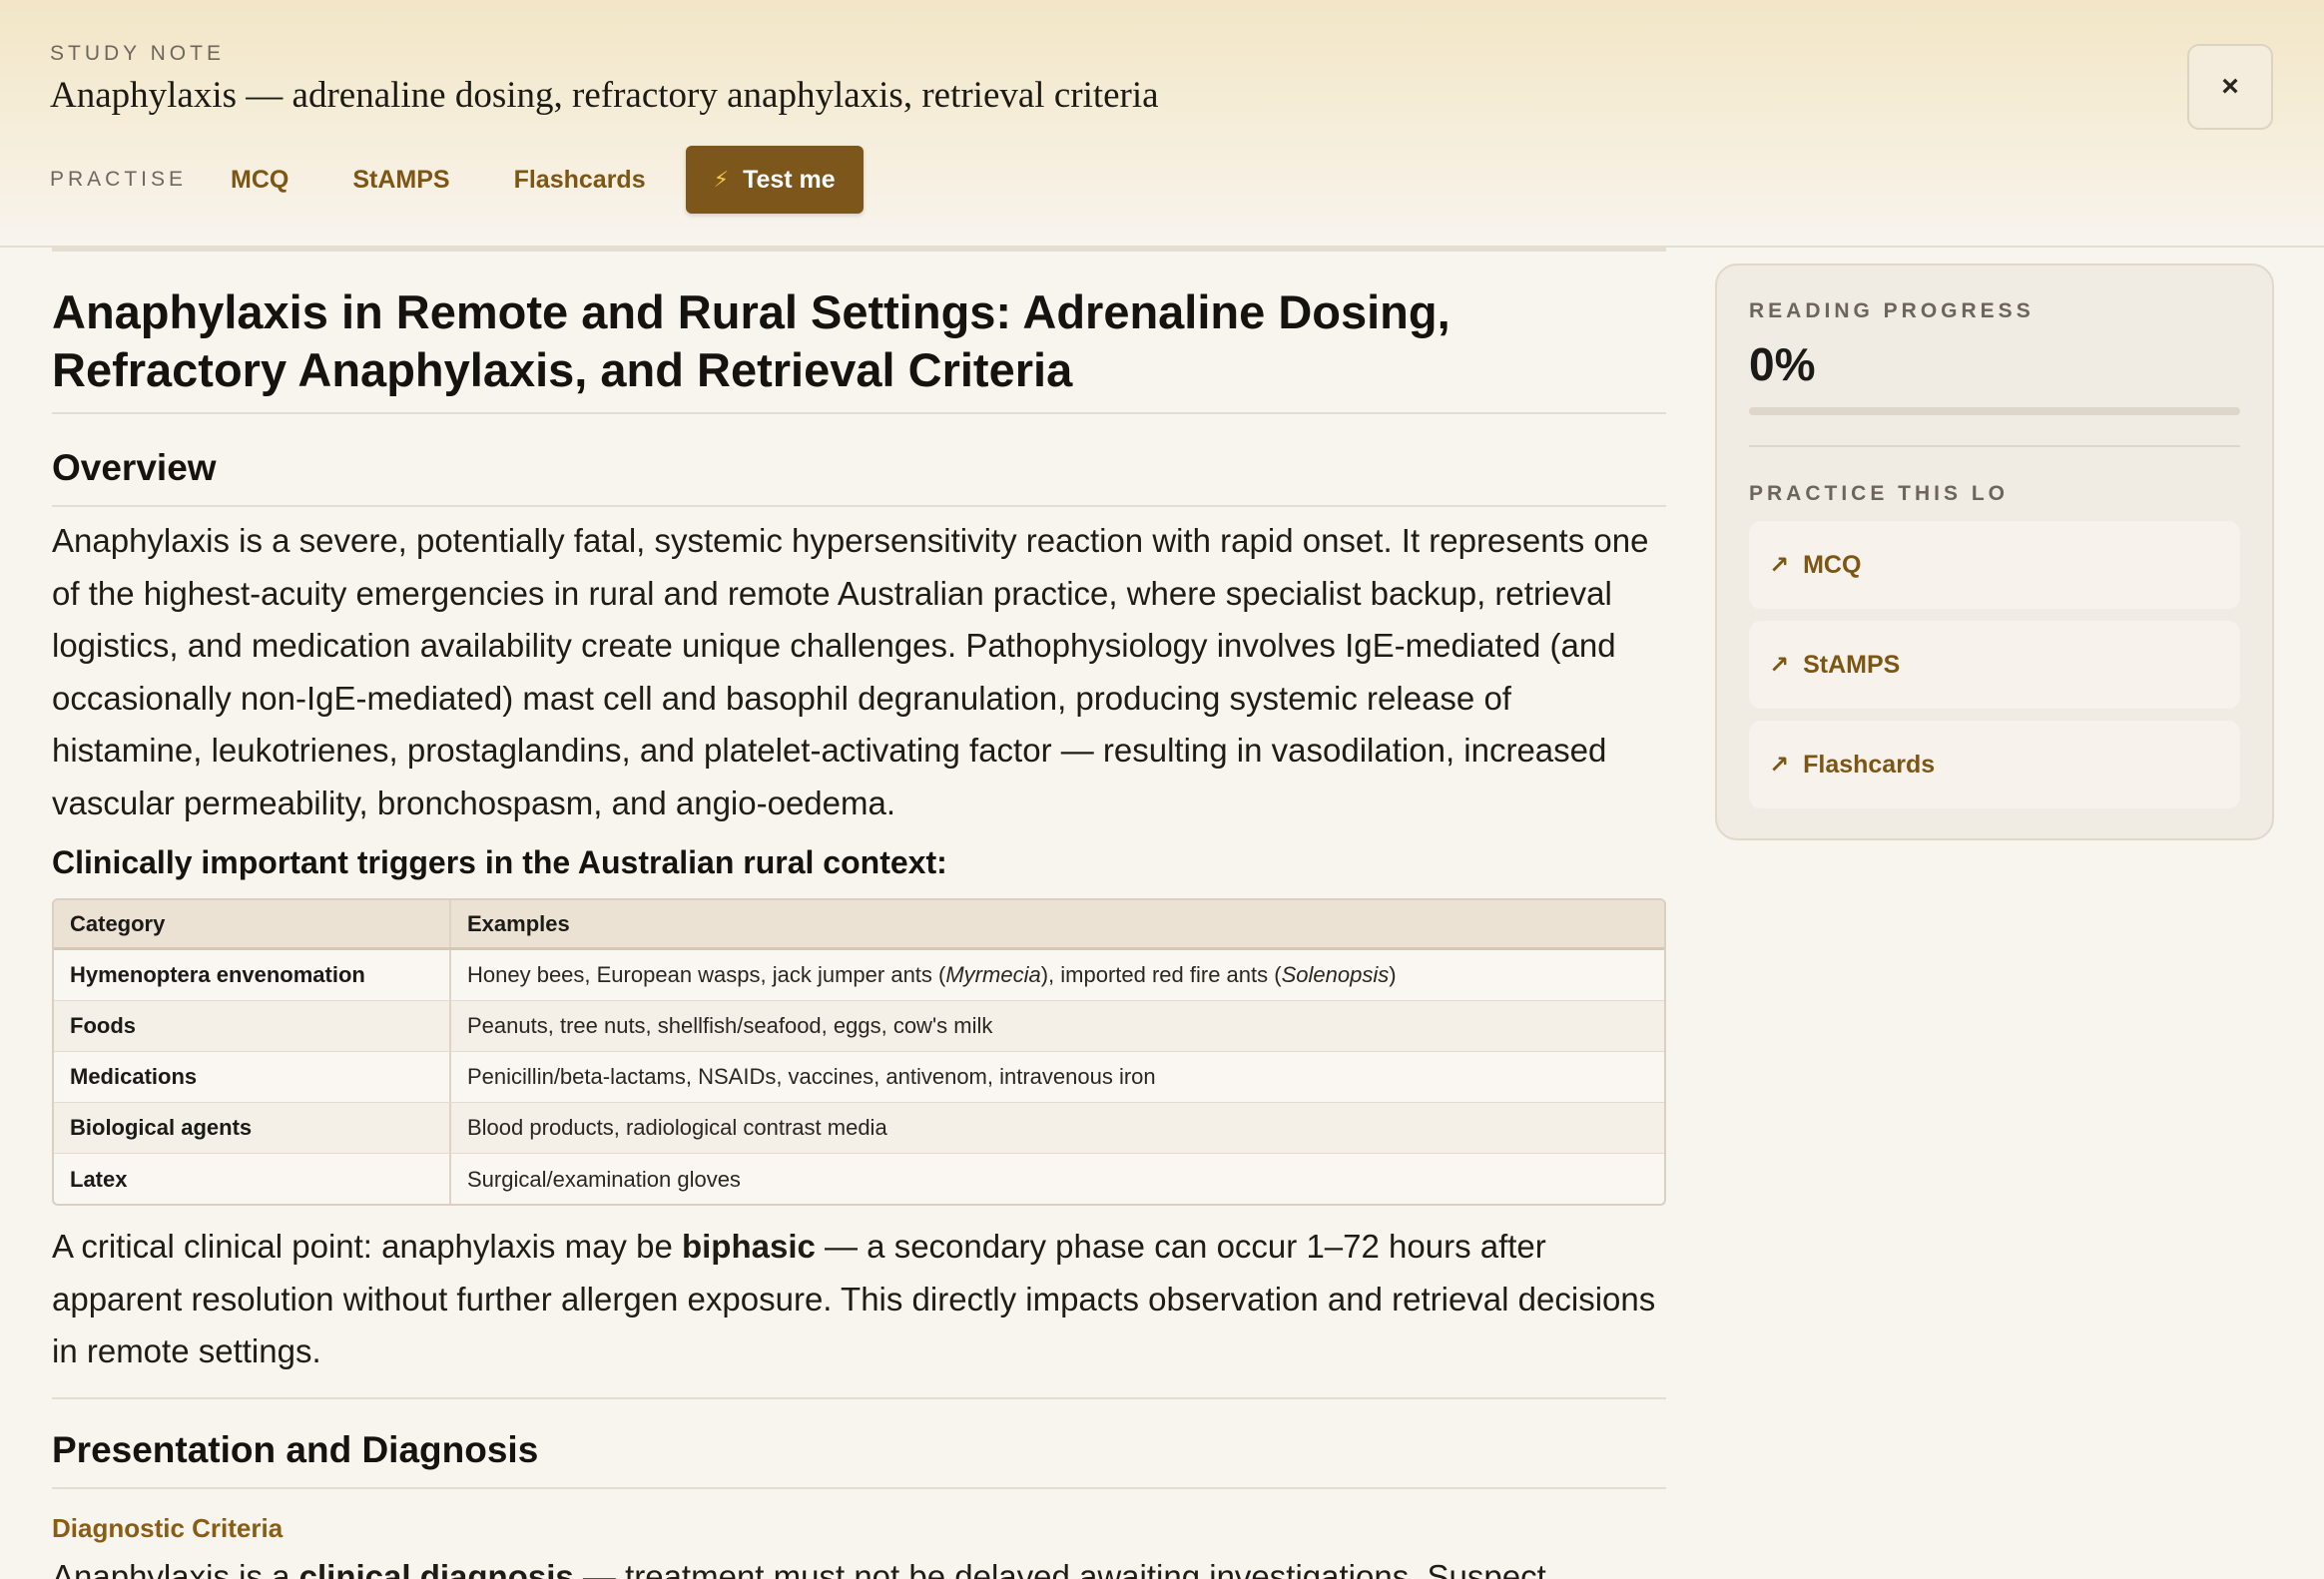 The width and height of the screenshot is (2324, 1579). Describe the element at coordinates (1880, 493) in the screenshot. I see `practice-lo-label: PRACTICE THIS LO` at that location.